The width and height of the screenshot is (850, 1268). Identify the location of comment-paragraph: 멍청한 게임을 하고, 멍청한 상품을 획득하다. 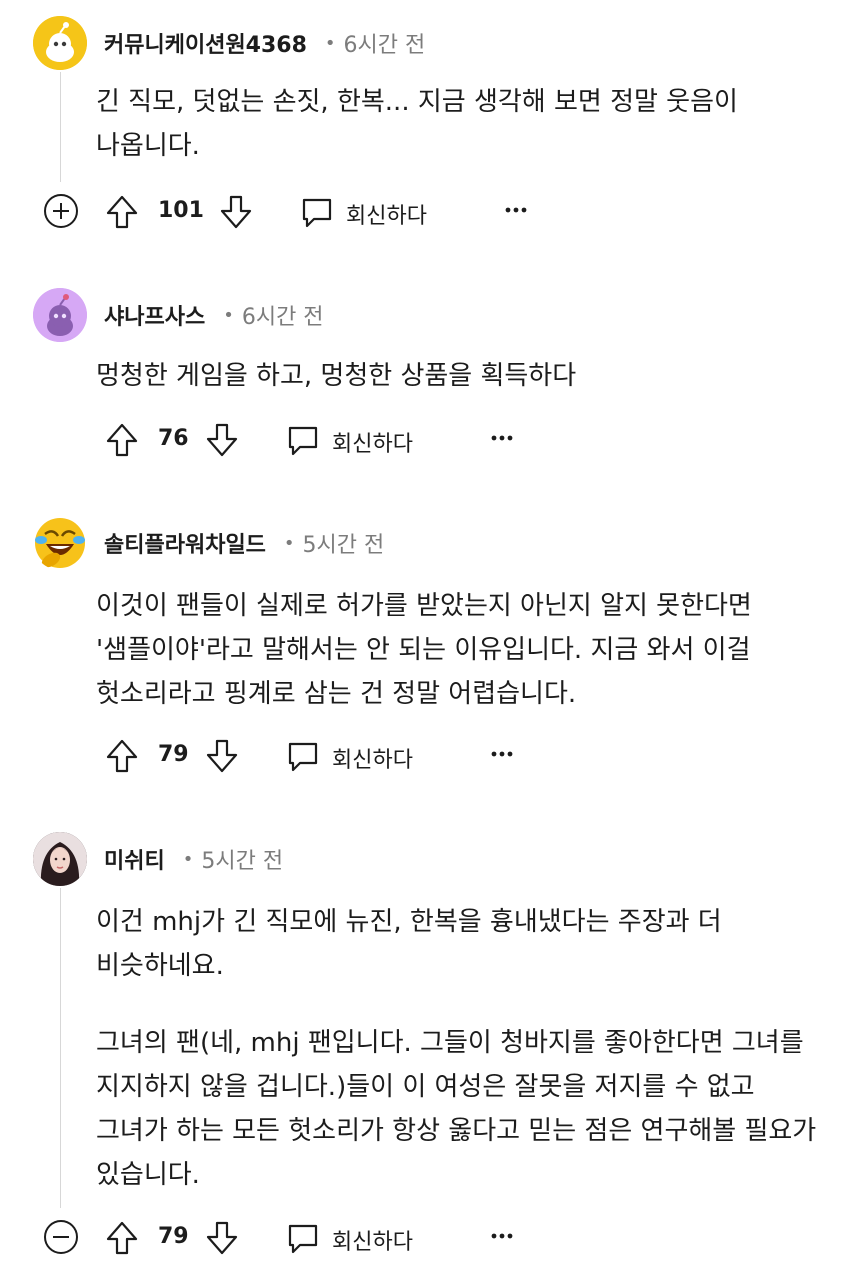
(336, 376).